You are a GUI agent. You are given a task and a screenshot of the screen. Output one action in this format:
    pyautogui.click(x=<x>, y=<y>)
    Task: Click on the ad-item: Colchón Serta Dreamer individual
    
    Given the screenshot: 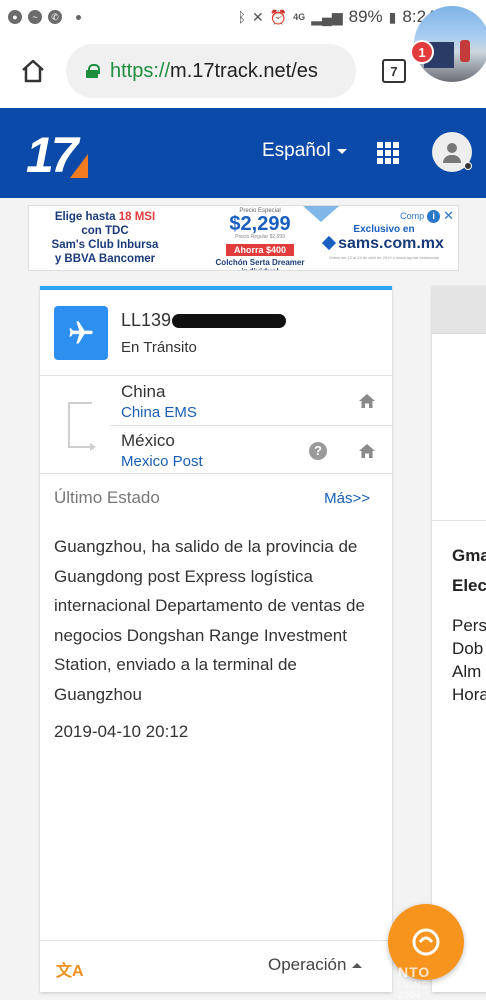 What is the action you would take?
    pyautogui.click(x=260, y=264)
    